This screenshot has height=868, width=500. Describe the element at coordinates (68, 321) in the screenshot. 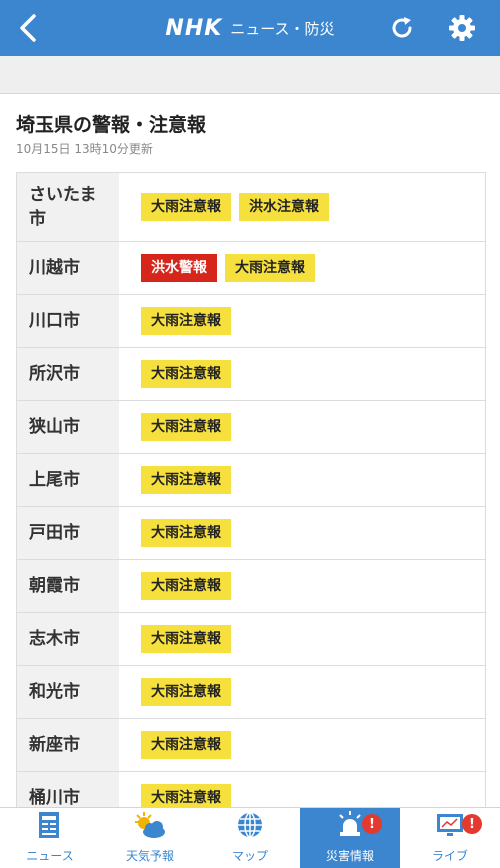

I see `city-name: 川口市` at that location.